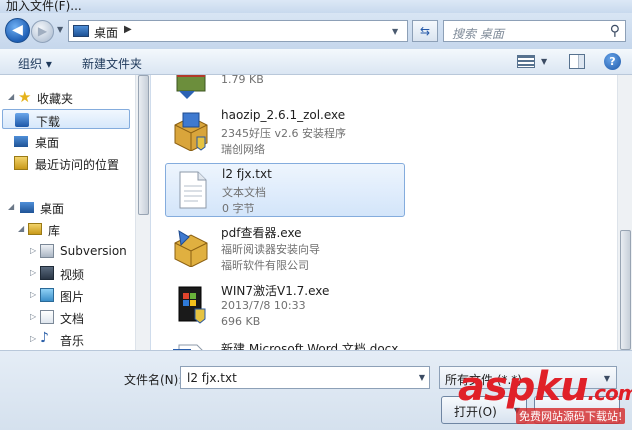 This screenshot has height=430, width=632. Describe the element at coordinates (475, 412) in the screenshot. I see `open-button-label: 打开(O)` at that location.